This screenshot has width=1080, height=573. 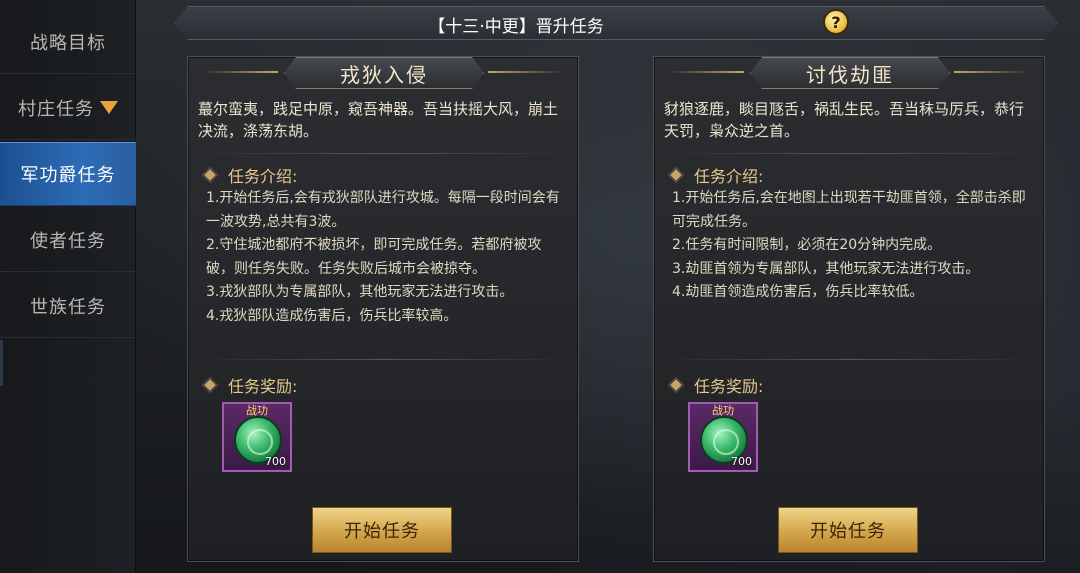 I want to click on task-name: 讨伐劫匪, so click(x=850, y=74).